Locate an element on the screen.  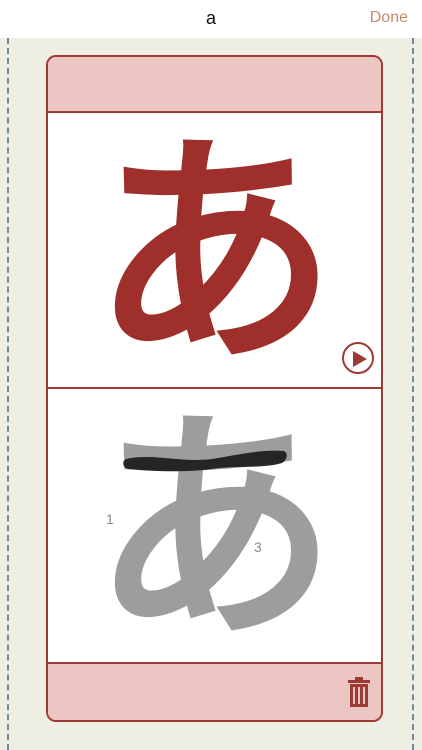
page-title: a is located at coordinates (210, 18).